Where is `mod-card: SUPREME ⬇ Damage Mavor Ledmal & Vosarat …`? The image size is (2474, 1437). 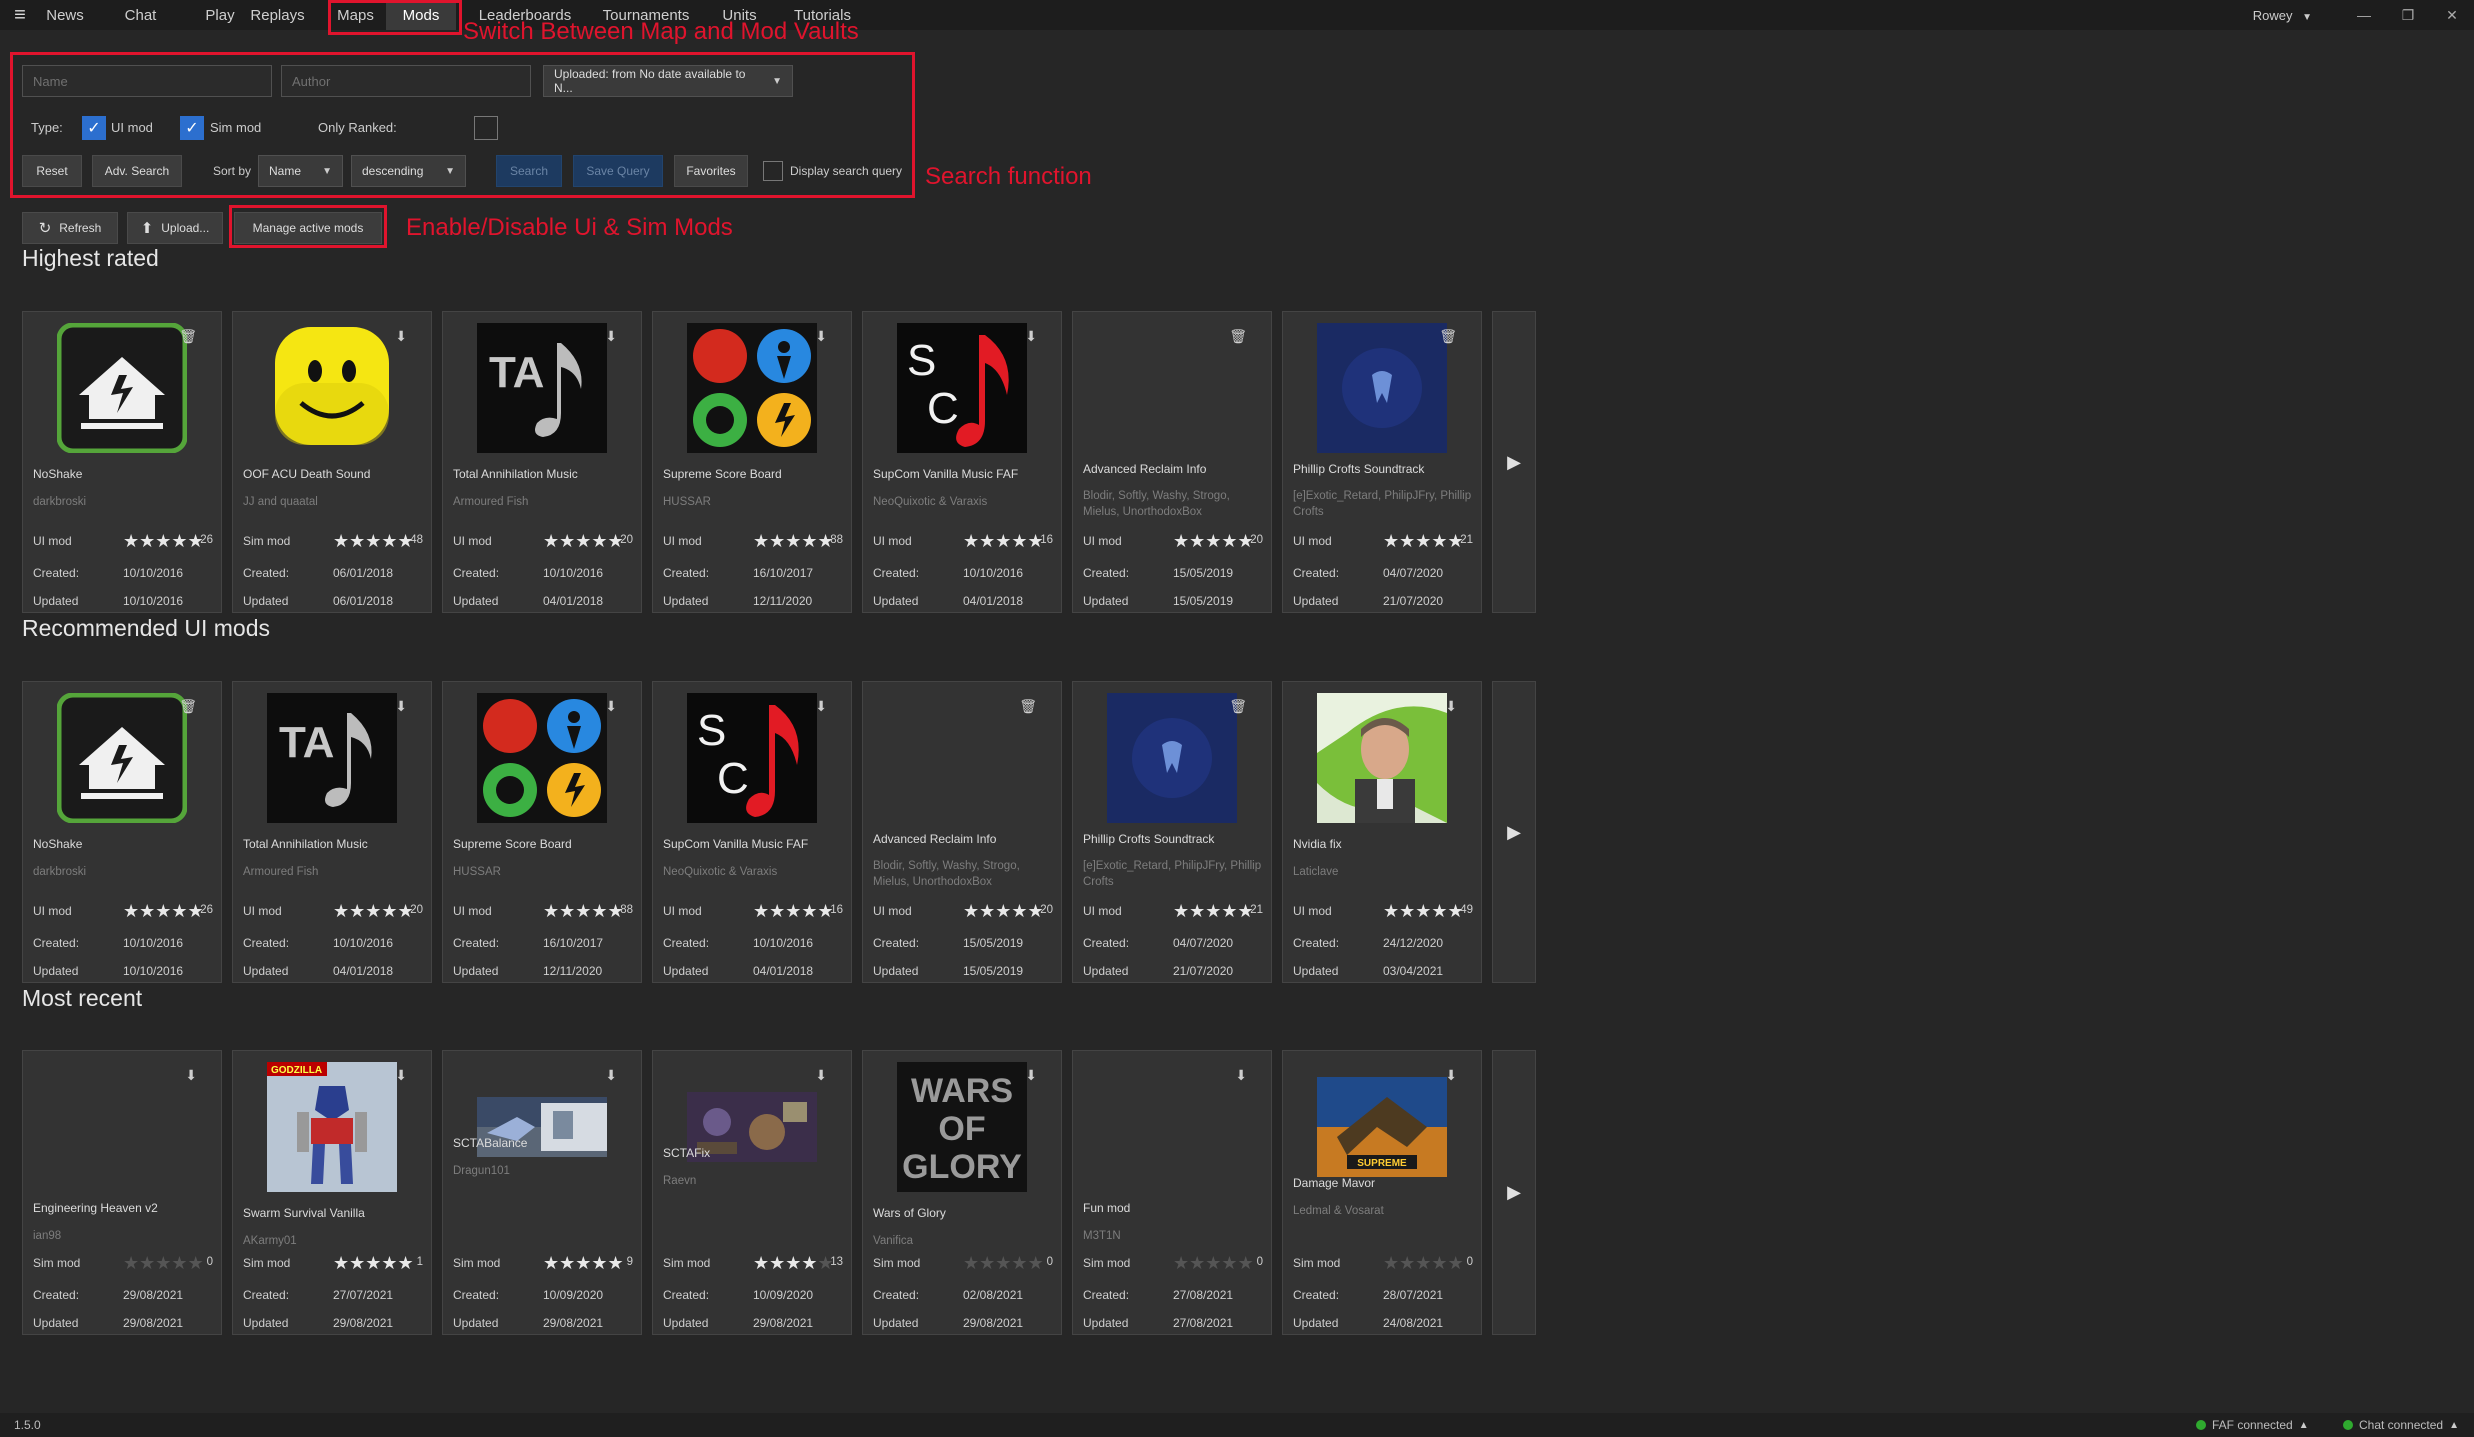 mod-card: SUPREME ⬇ Damage Mavor Ledmal & Vosarat … is located at coordinates (1382, 1192).